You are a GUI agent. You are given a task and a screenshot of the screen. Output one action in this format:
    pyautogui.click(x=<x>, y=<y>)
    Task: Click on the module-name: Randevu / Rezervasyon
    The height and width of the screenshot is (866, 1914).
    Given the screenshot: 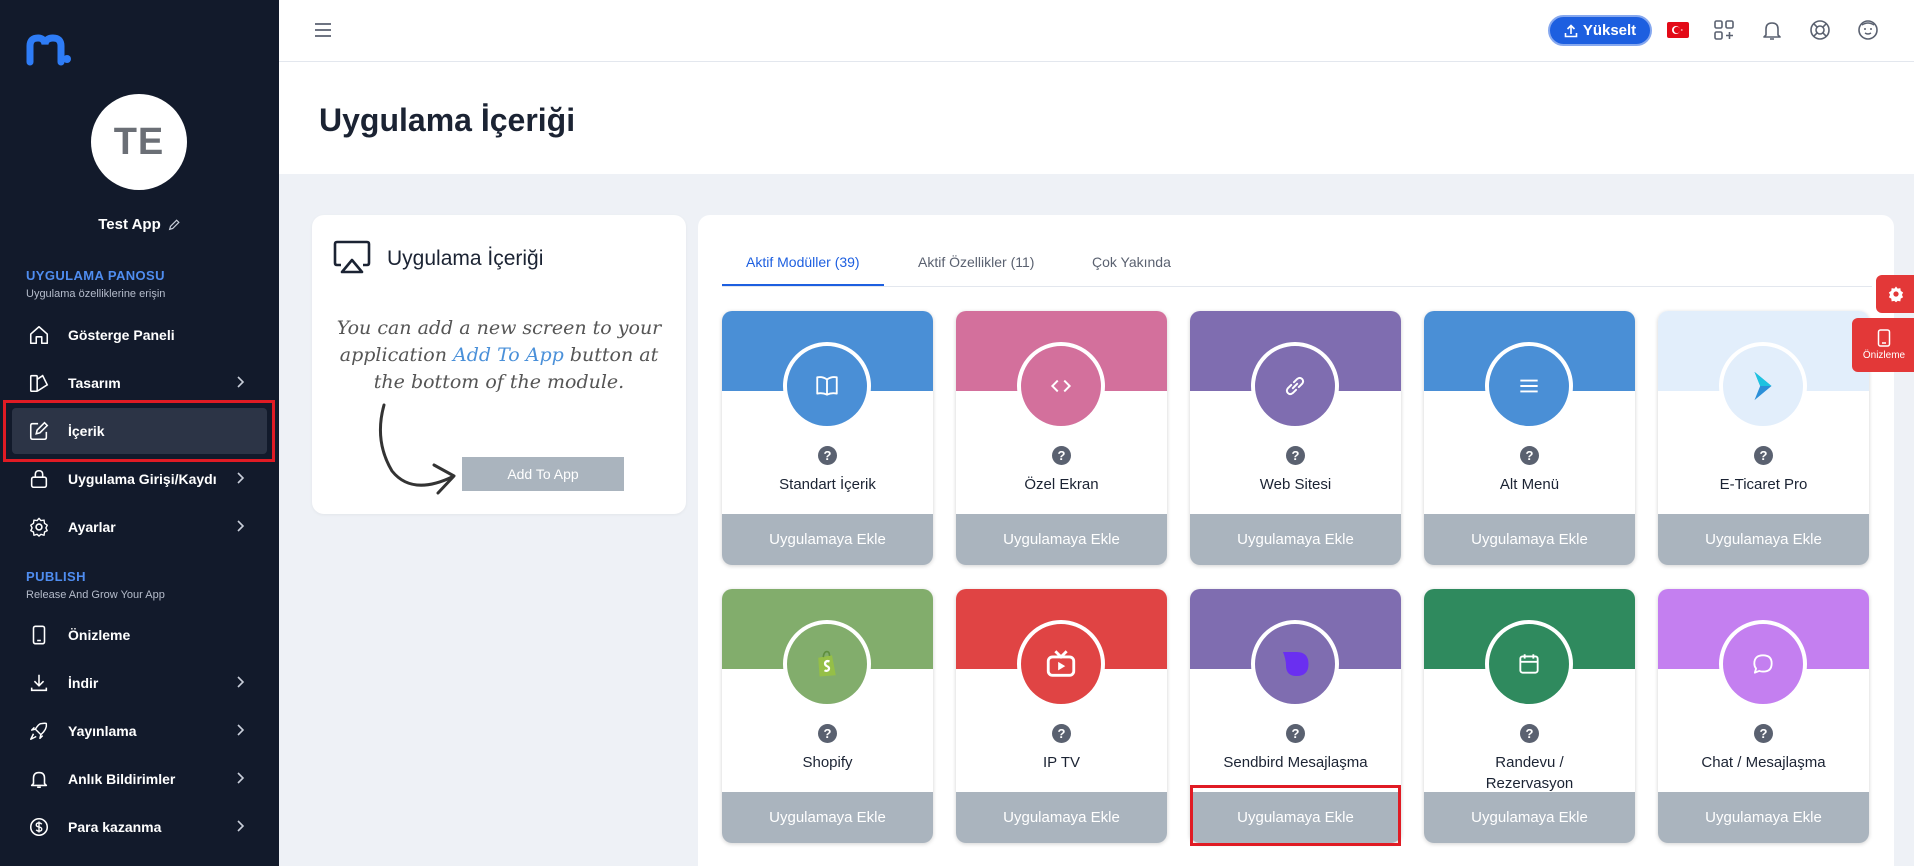 What is the action you would take?
    pyautogui.click(x=1529, y=773)
    